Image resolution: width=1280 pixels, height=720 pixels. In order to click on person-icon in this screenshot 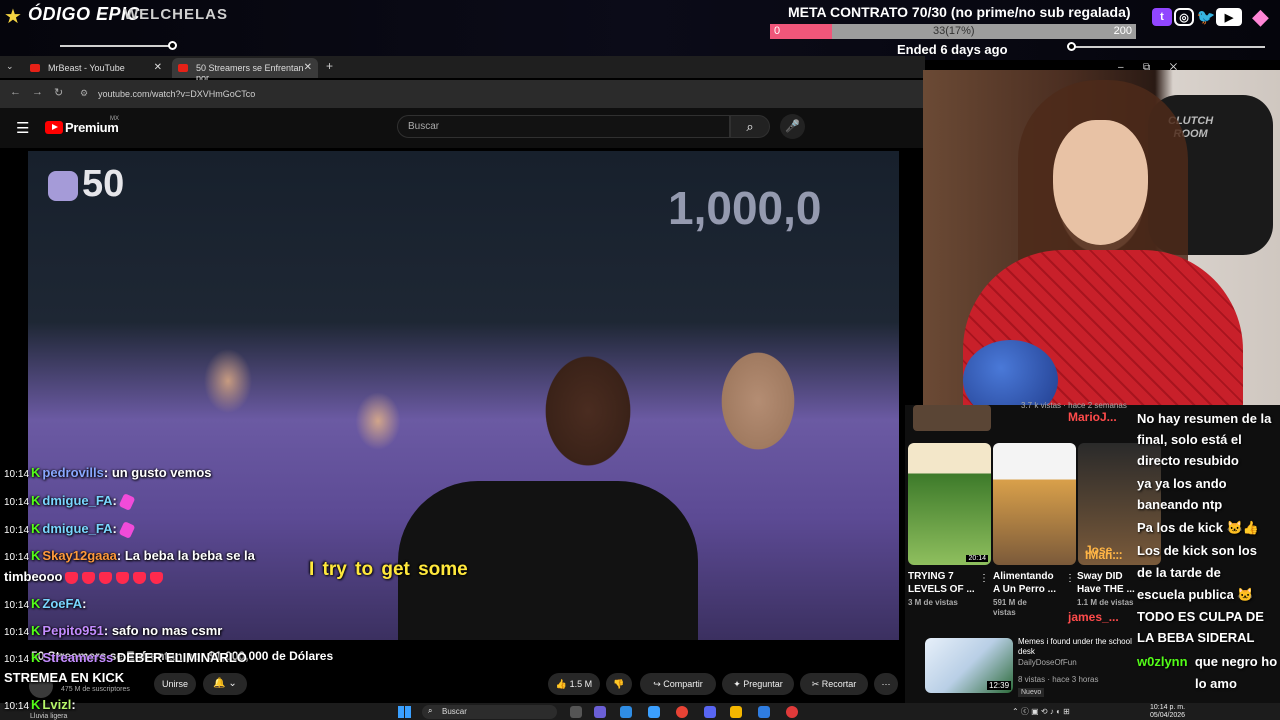, I will do `click(63, 185)`.